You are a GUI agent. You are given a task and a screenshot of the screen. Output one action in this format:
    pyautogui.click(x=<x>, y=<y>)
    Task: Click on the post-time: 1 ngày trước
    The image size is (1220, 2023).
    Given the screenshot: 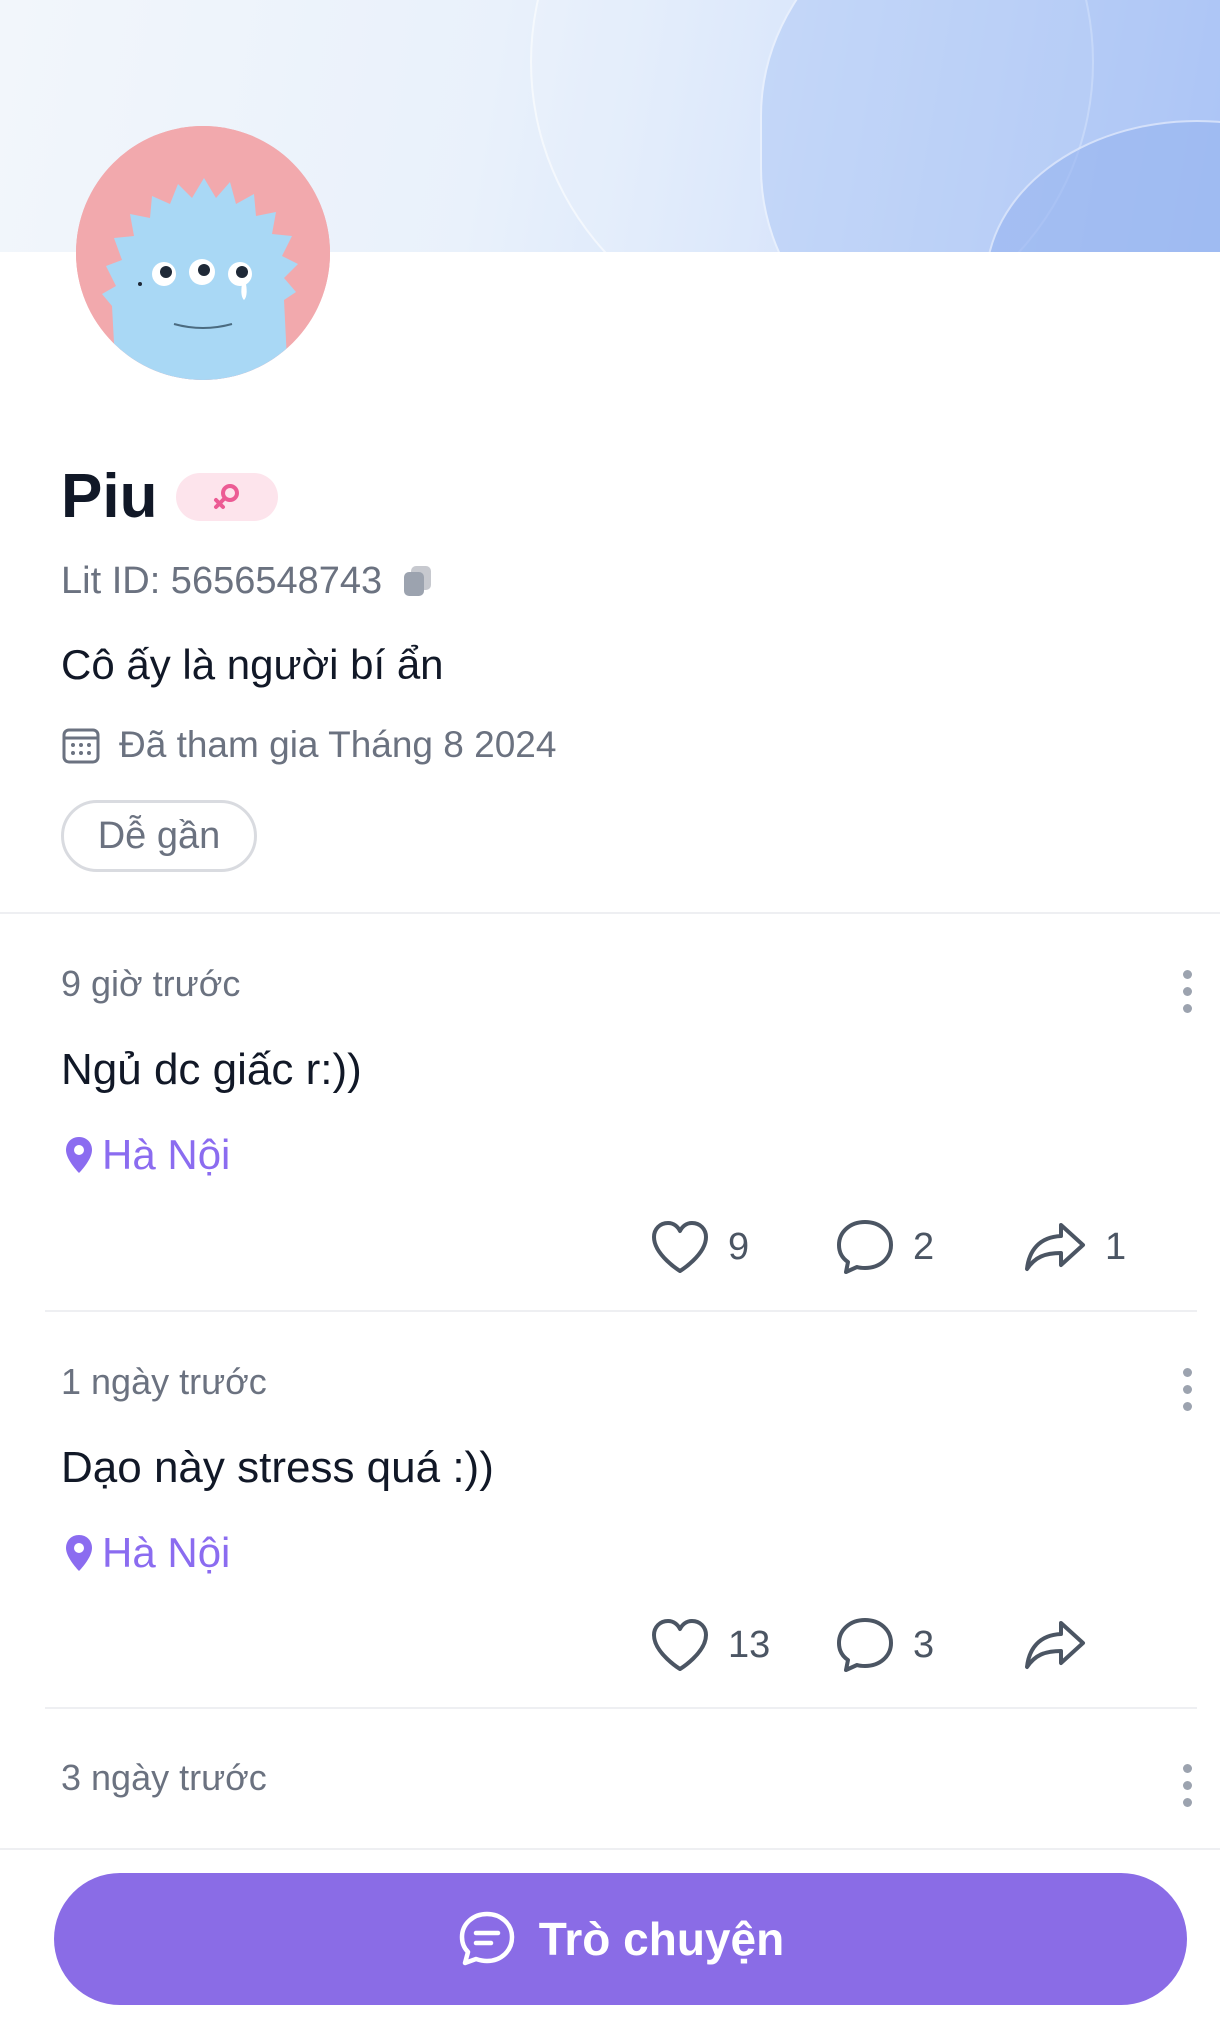 What is the action you would take?
    pyautogui.click(x=164, y=1381)
    